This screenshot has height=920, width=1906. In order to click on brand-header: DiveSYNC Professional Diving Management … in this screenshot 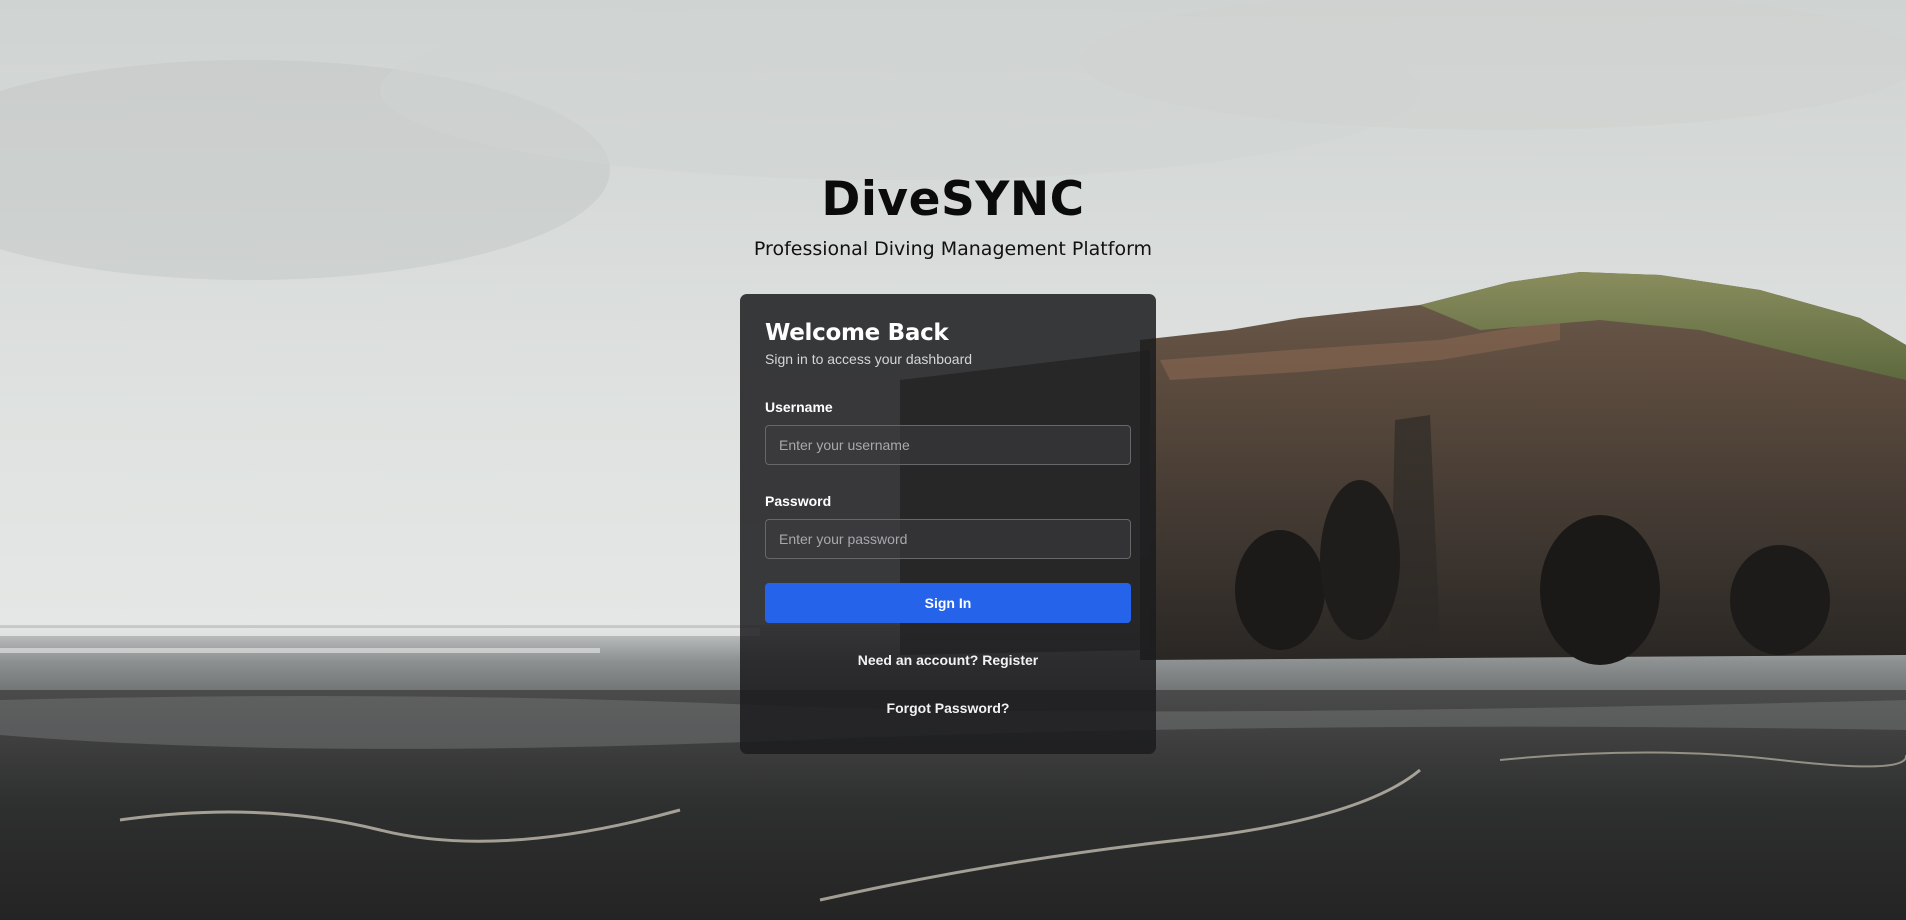, I will do `click(953, 216)`.